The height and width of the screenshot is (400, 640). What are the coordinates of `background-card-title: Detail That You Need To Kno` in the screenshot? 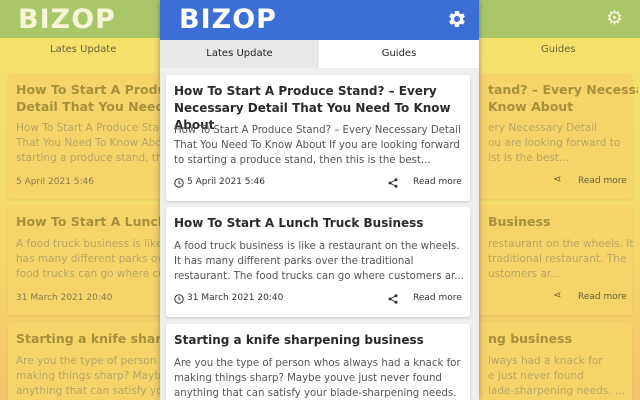 It's located at (91, 106).